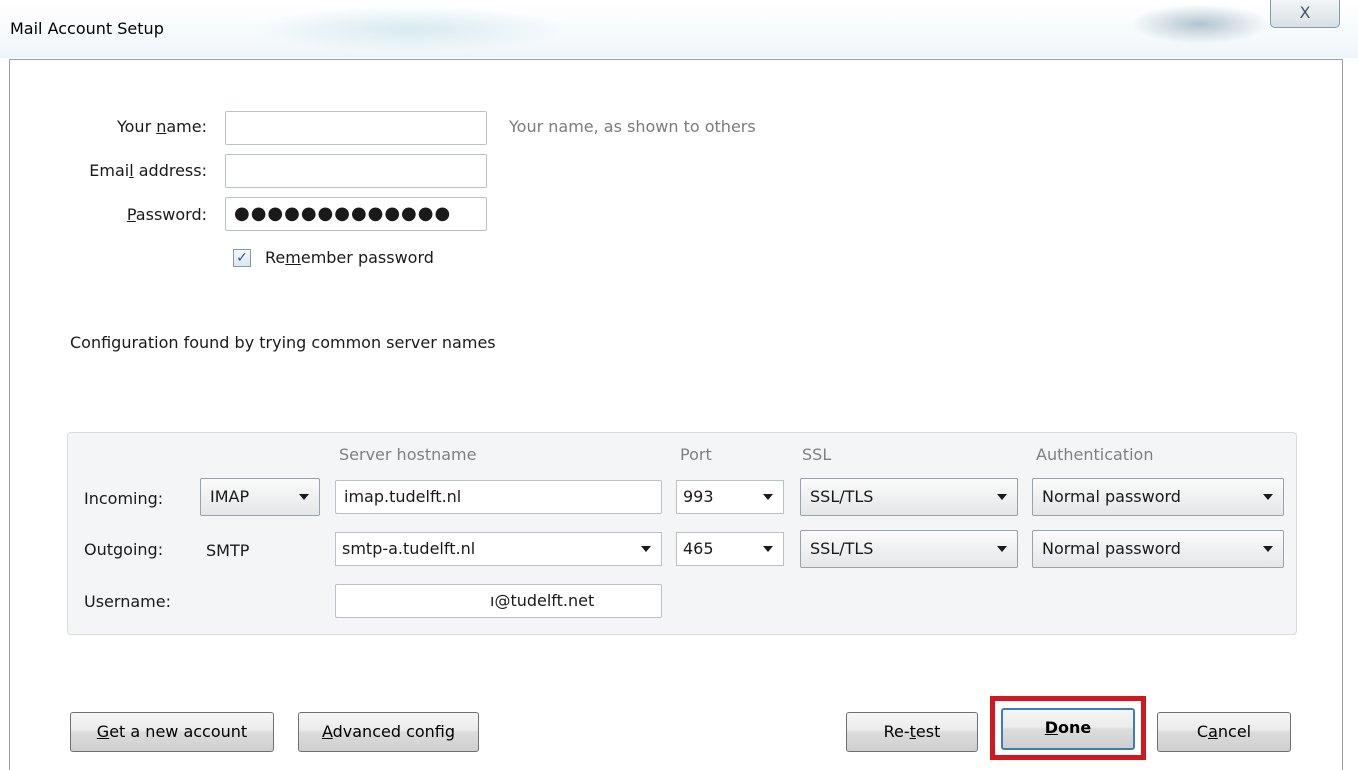  Describe the element at coordinates (730, 497) in the screenshot. I see `incoming-port-combo: 993` at that location.